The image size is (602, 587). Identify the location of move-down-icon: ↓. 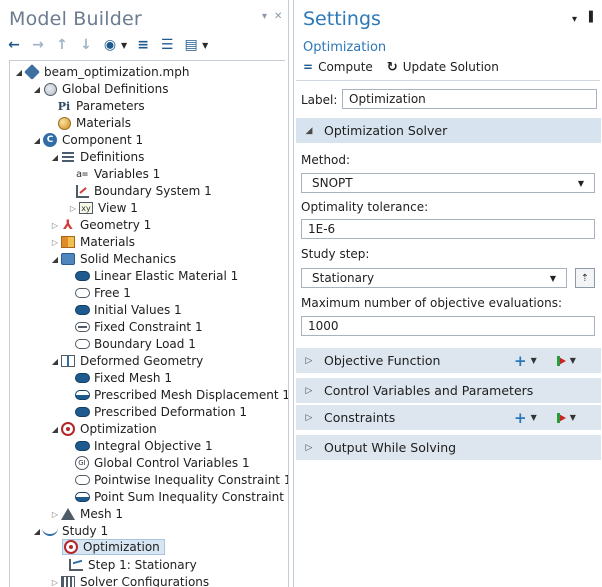
(86, 45).